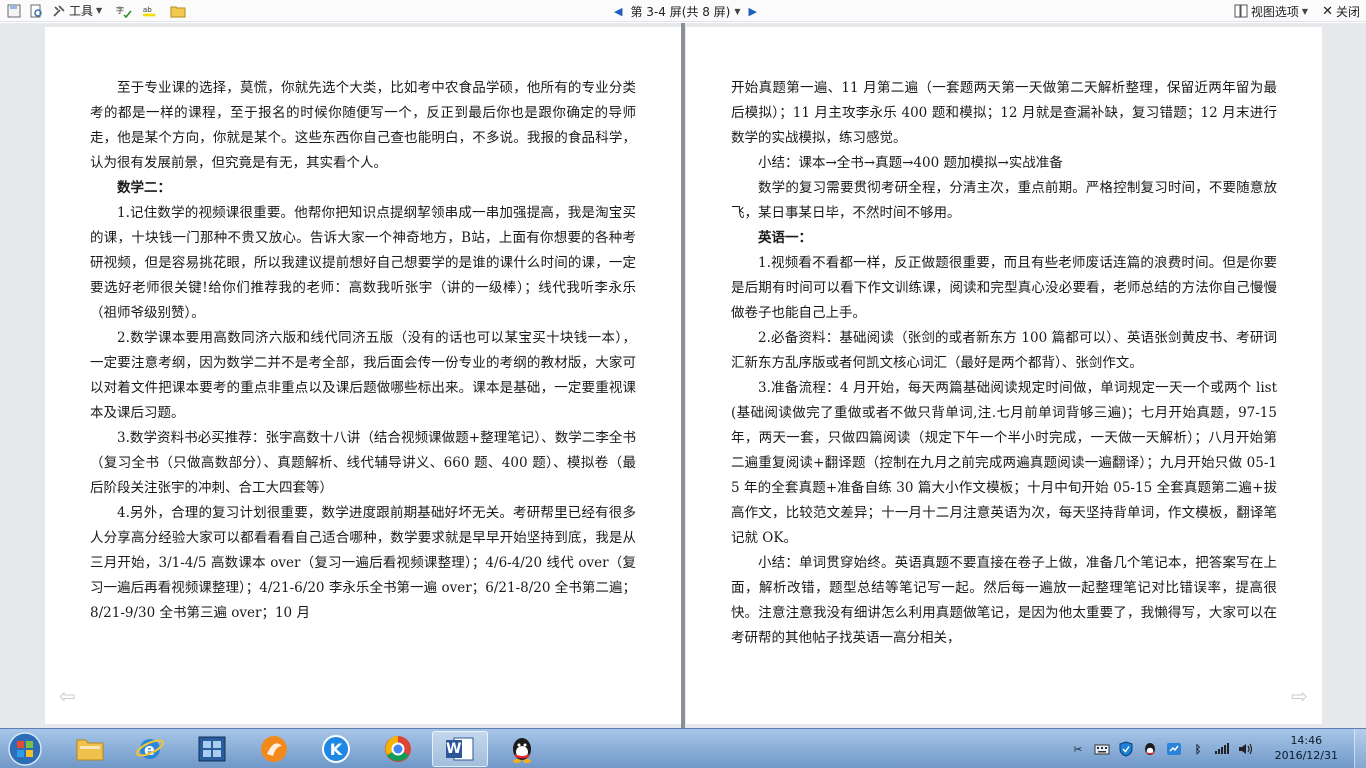  Describe the element at coordinates (178, 11) in the screenshot. I see `folder-icon` at that location.